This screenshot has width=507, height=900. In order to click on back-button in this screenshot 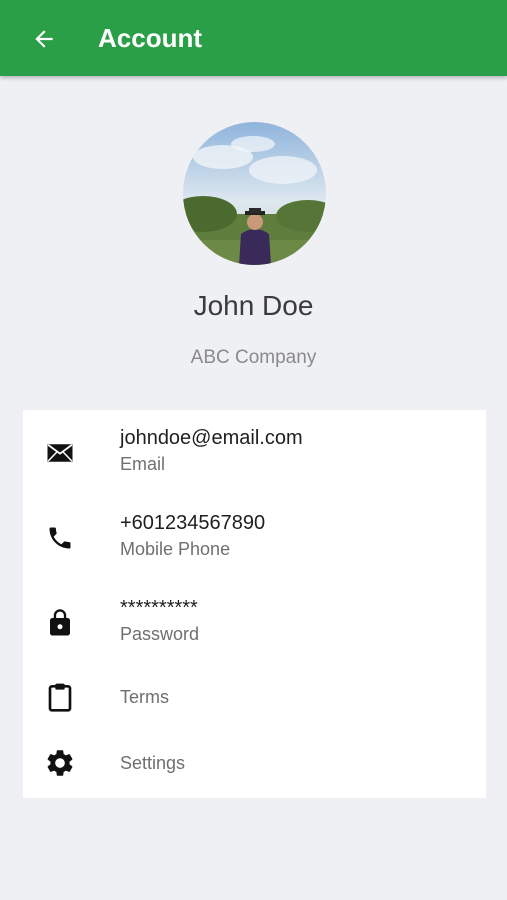, I will do `click(44, 39)`.